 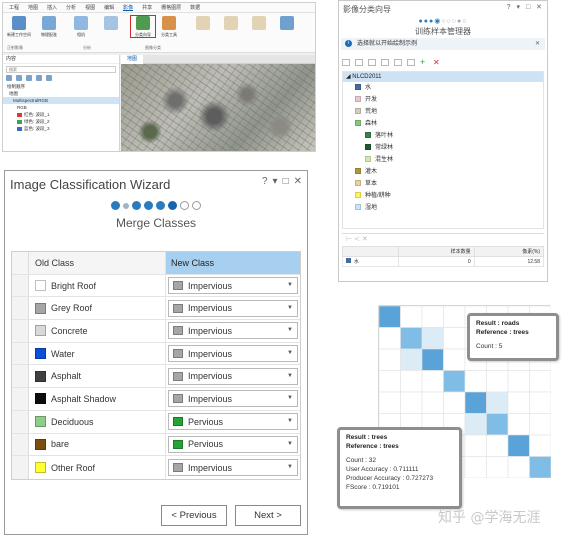 What do you see at coordinates (61, 128) in the screenshot?
I see `contents-item: 蓝色: 波段_3` at bounding box center [61, 128].